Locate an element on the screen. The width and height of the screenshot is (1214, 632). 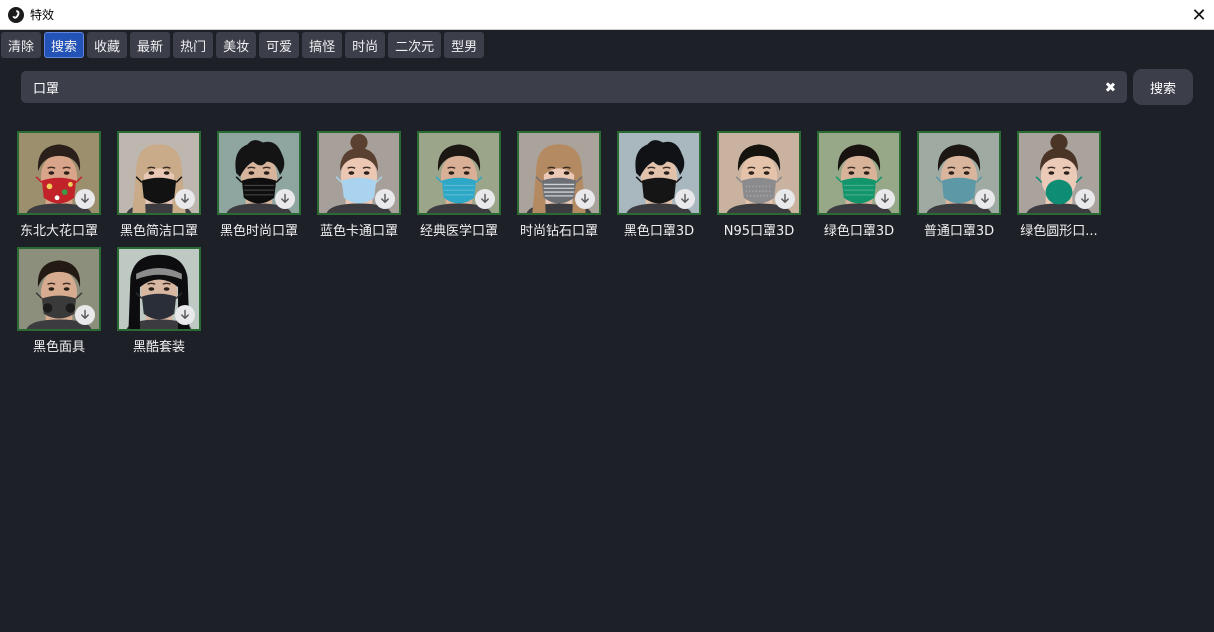
tab-3: 最新 is located at coordinates (150, 45).